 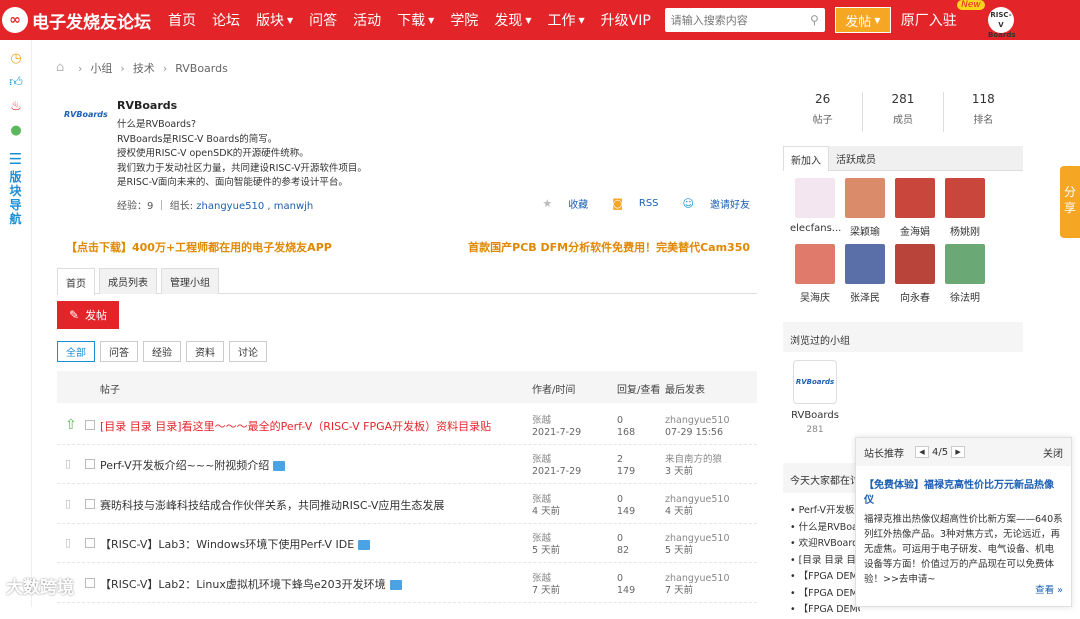 What do you see at coordinates (201, 68) in the screenshot?
I see `breadcrumb-current: RVBoards` at bounding box center [201, 68].